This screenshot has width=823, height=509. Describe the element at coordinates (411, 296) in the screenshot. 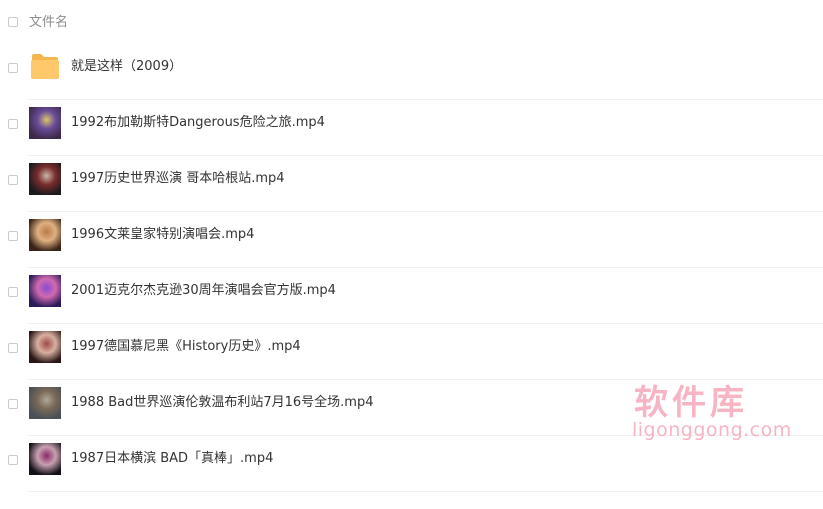

I see `file-row: 2001迈克尔杰克逊30周年演唱会官方版.mp4` at that location.